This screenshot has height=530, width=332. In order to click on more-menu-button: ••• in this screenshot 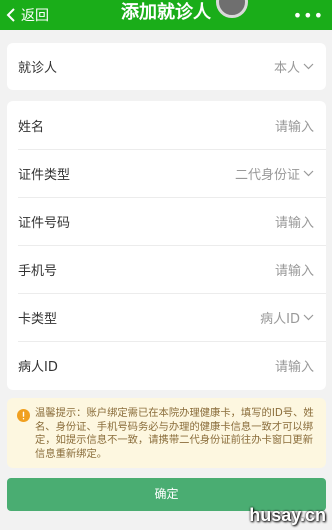, I will do `click(308, 15)`.